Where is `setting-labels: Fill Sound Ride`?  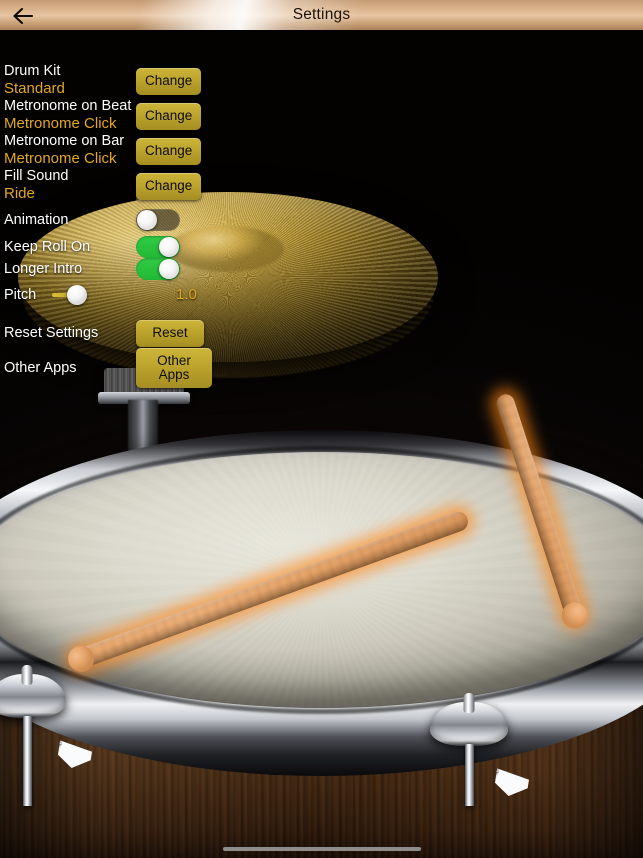
setting-labels: Fill Sound Ride is located at coordinates (68, 185).